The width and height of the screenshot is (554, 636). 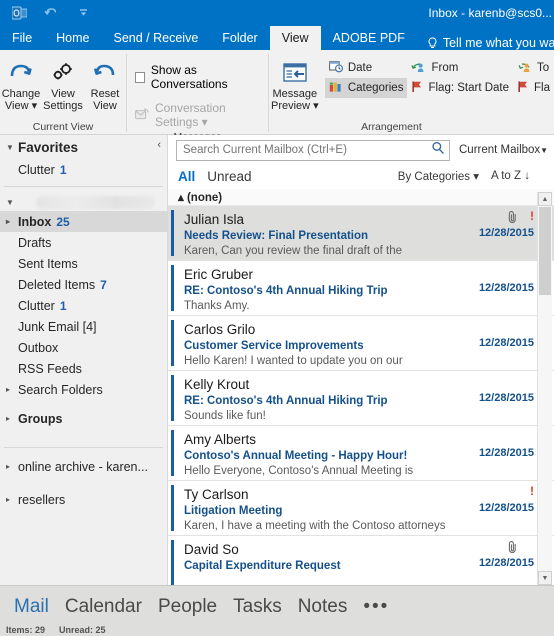 What do you see at coordinates (51, 13) in the screenshot?
I see `undo-icon` at bounding box center [51, 13].